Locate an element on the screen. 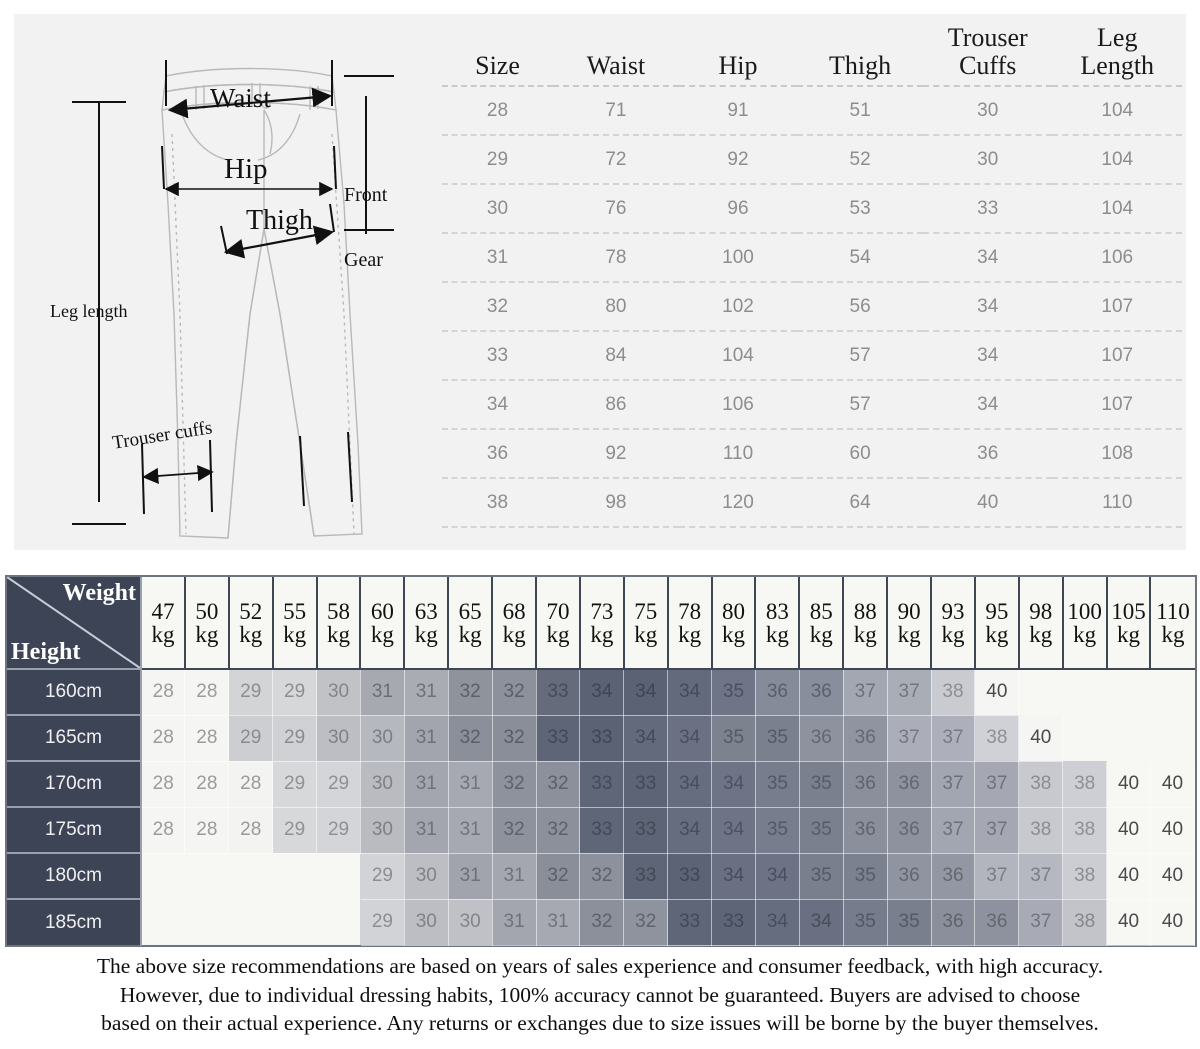 The image size is (1200, 1049). size-table-cell: 110 is located at coordinates (1117, 503).